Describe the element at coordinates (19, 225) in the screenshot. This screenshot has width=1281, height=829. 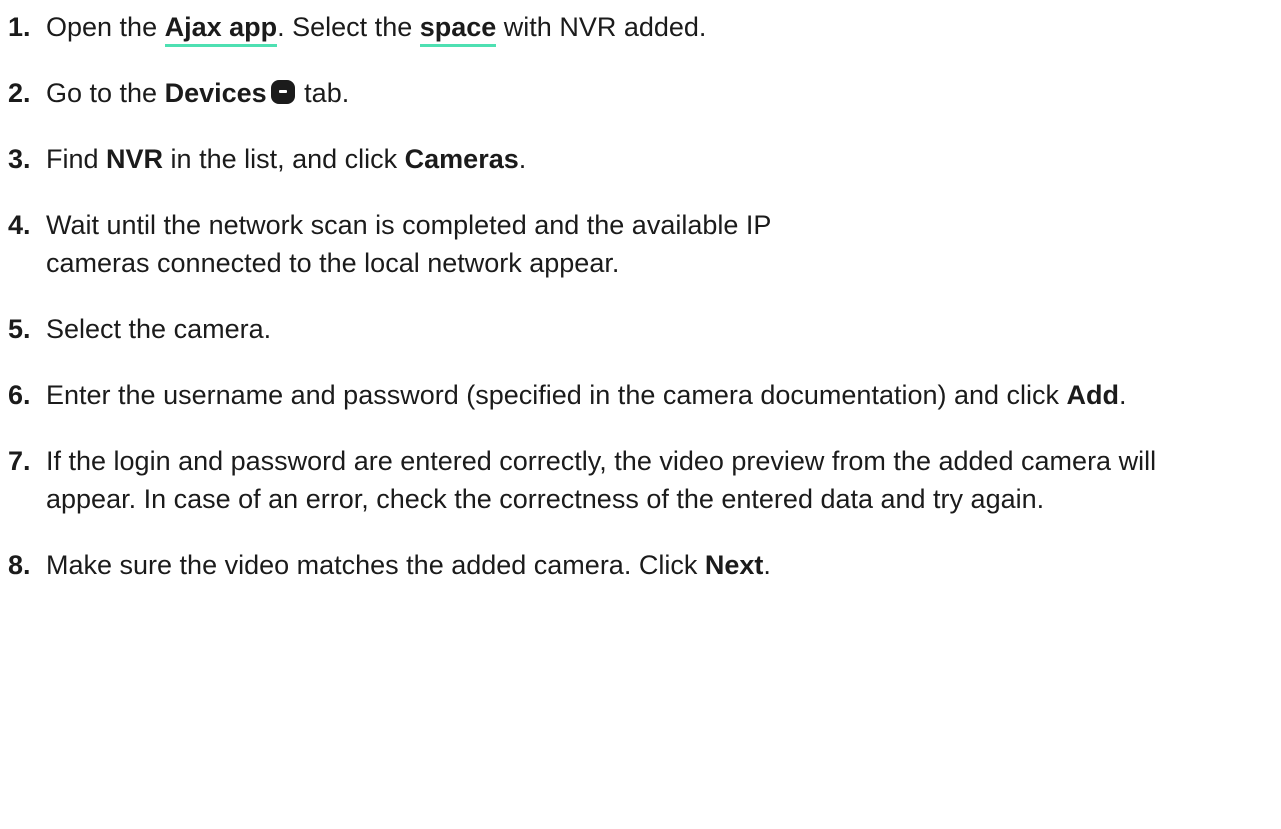
I see `step-number: 4.` at that location.